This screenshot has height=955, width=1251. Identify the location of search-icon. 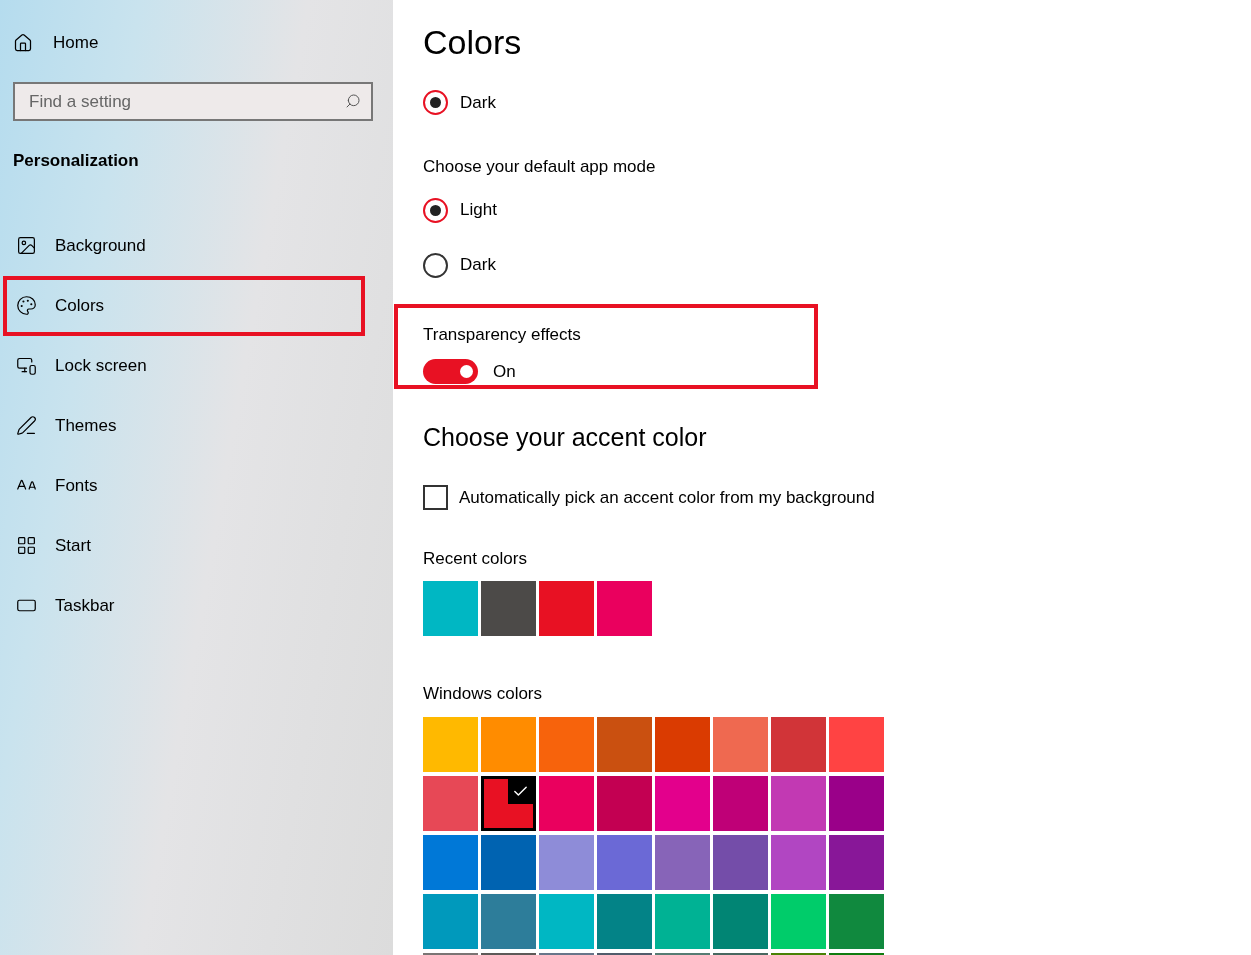
(353, 101).